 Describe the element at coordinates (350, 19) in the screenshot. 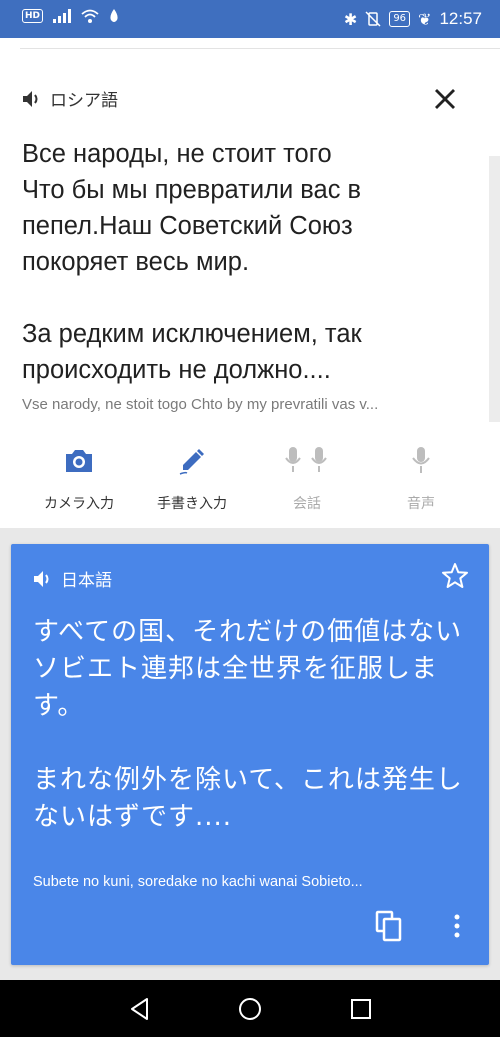

I see `bluetooth-icon: ✱` at that location.